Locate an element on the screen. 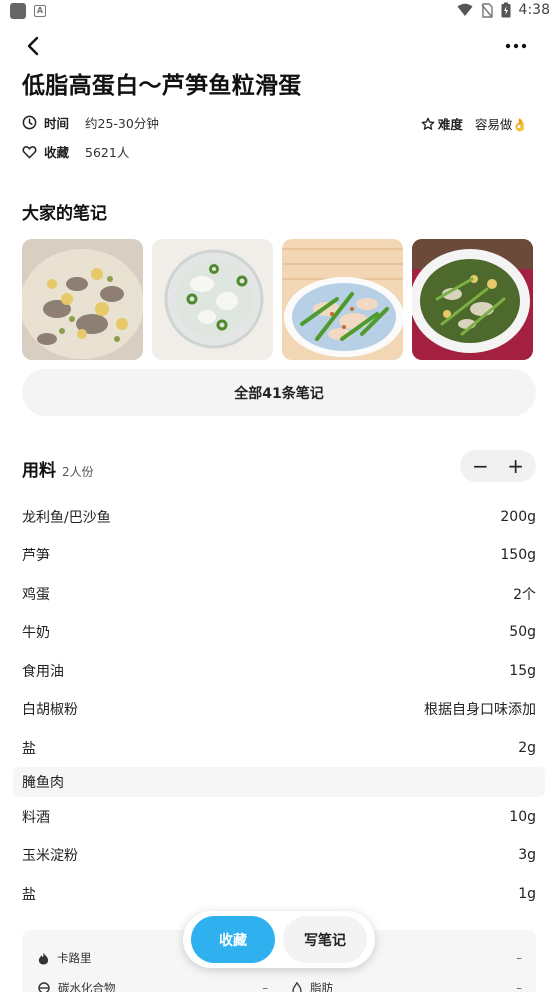 Image resolution: width=558 pixels, height=992 pixels. ingredient-row: 玉米淀粉 3g is located at coordinates (279, 855).